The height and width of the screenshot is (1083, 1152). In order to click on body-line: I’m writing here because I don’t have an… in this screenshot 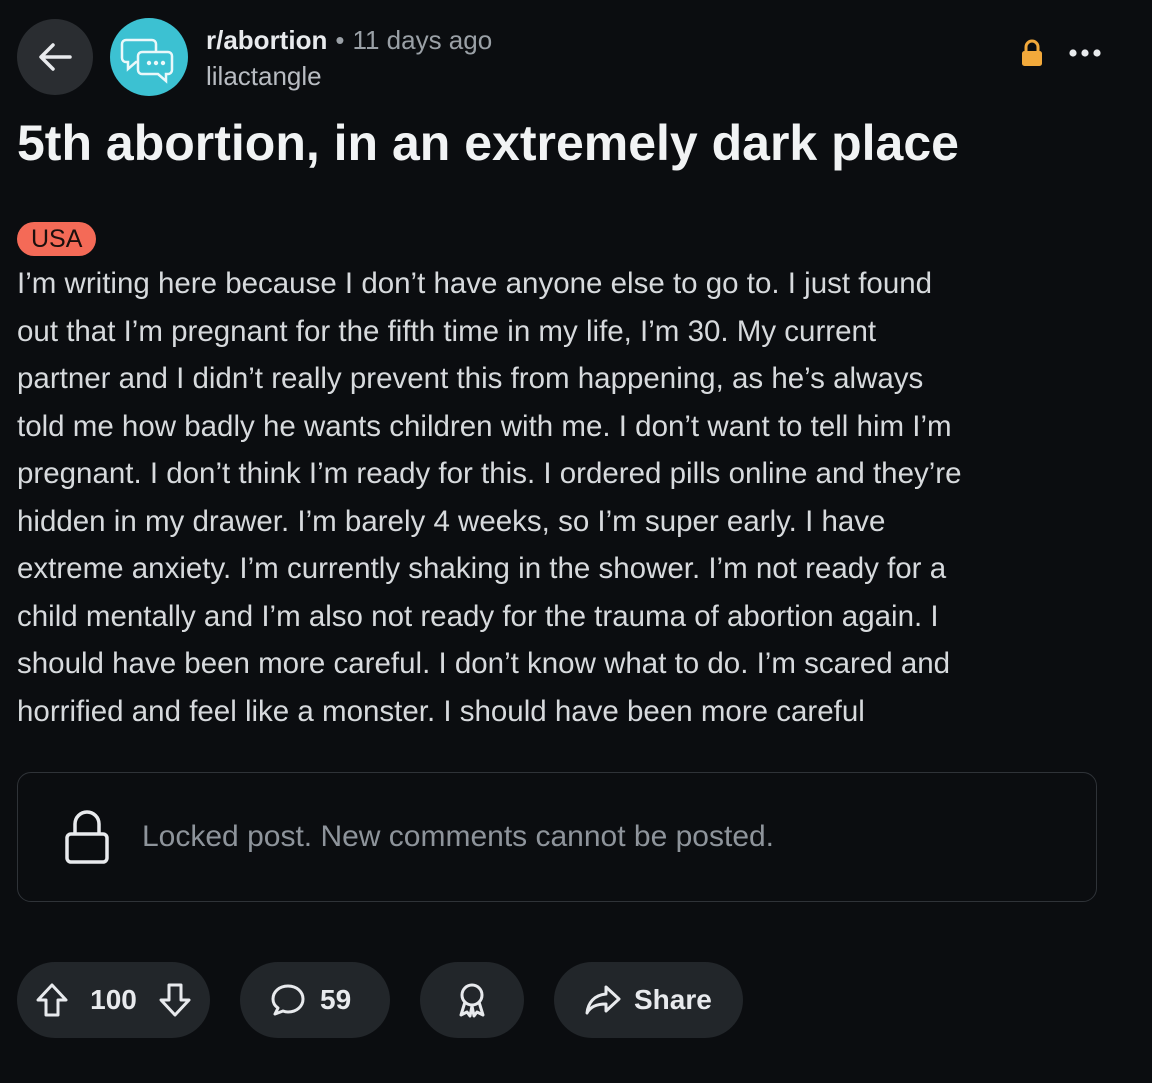, I will do `click(475, 283)`.